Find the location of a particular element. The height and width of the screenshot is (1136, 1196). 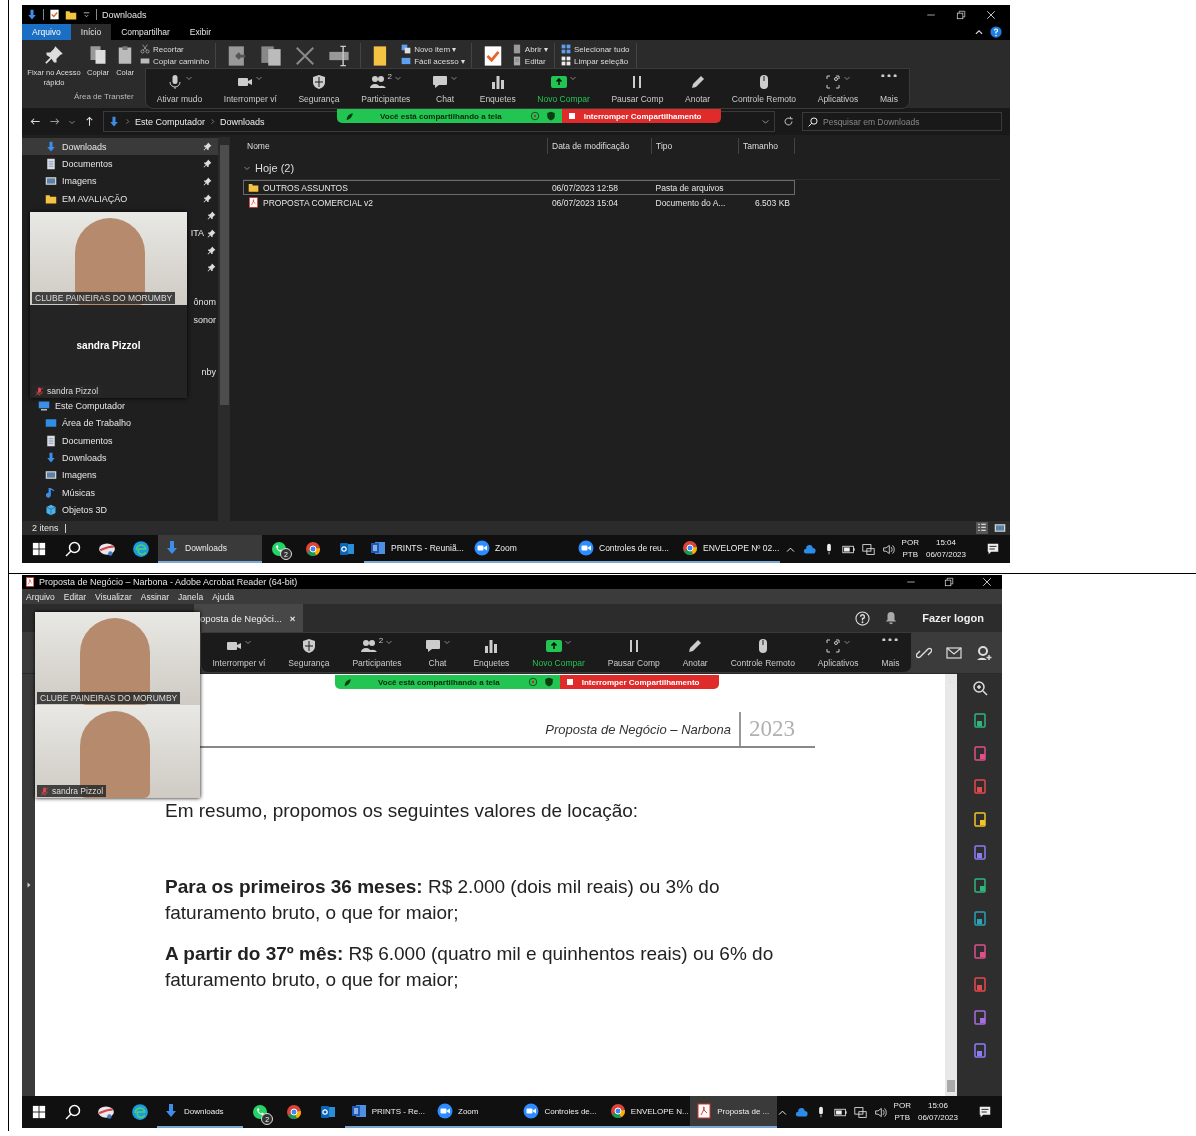

nav-item: ITA is located at coordinates (197, 233).